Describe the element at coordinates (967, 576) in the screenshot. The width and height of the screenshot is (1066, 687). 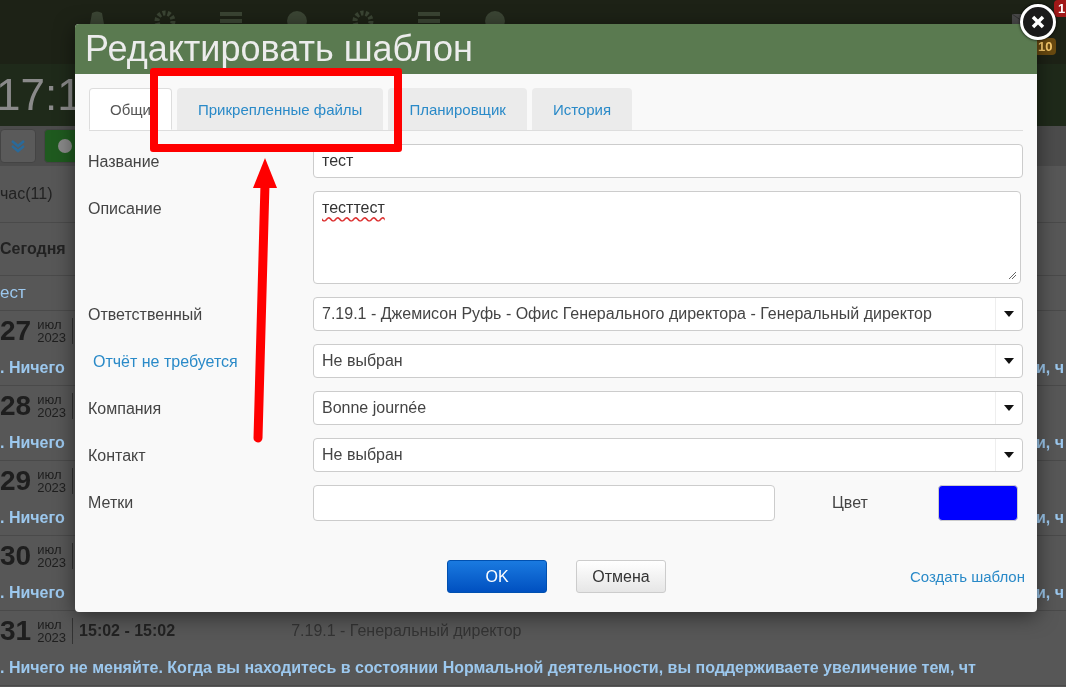
I see `create-template-link: Создать шаблон` at that location.